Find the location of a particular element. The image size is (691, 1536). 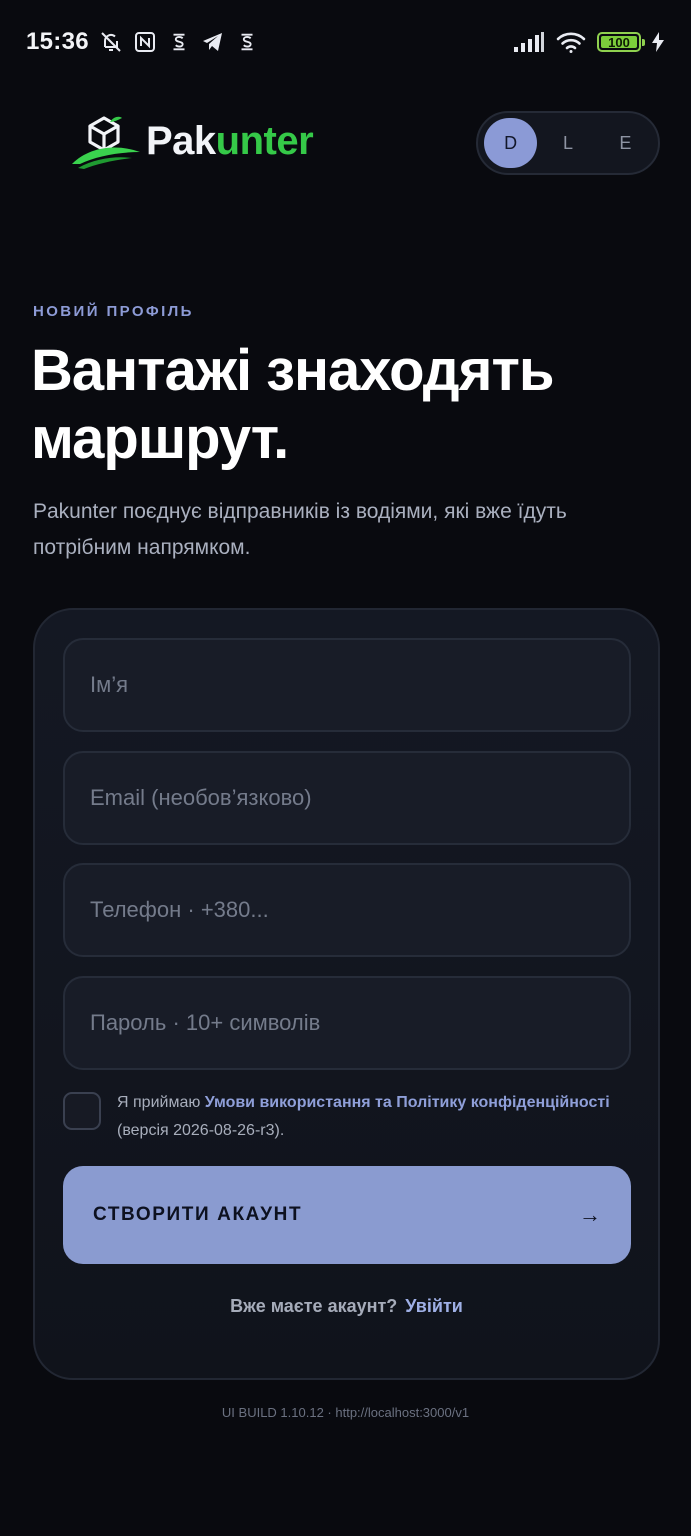

terms-prefix: Я приймаю is located at coordinates (161, 1102).